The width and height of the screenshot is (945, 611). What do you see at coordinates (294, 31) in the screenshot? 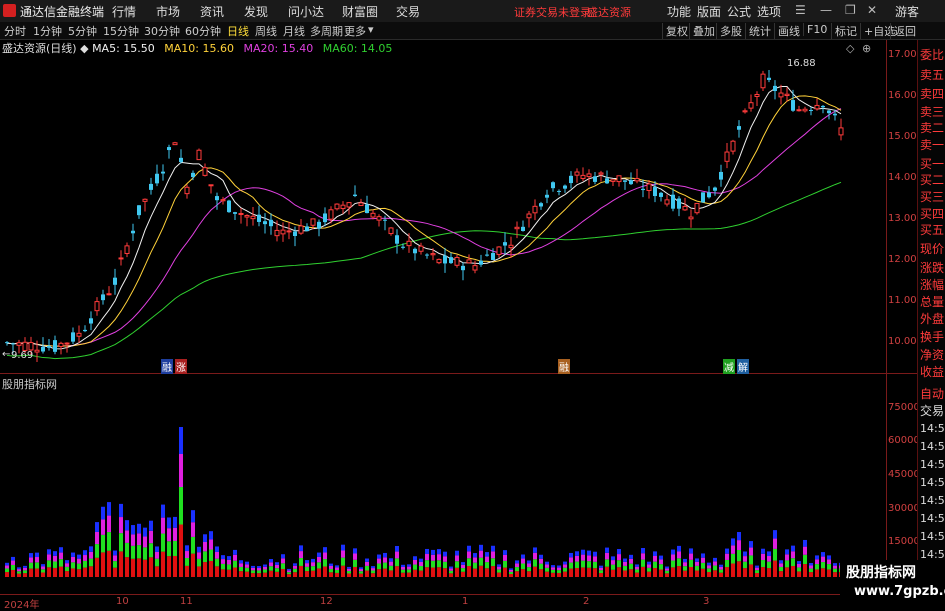
I see `period-monthly: 月线` at bounding box center [294, 31].